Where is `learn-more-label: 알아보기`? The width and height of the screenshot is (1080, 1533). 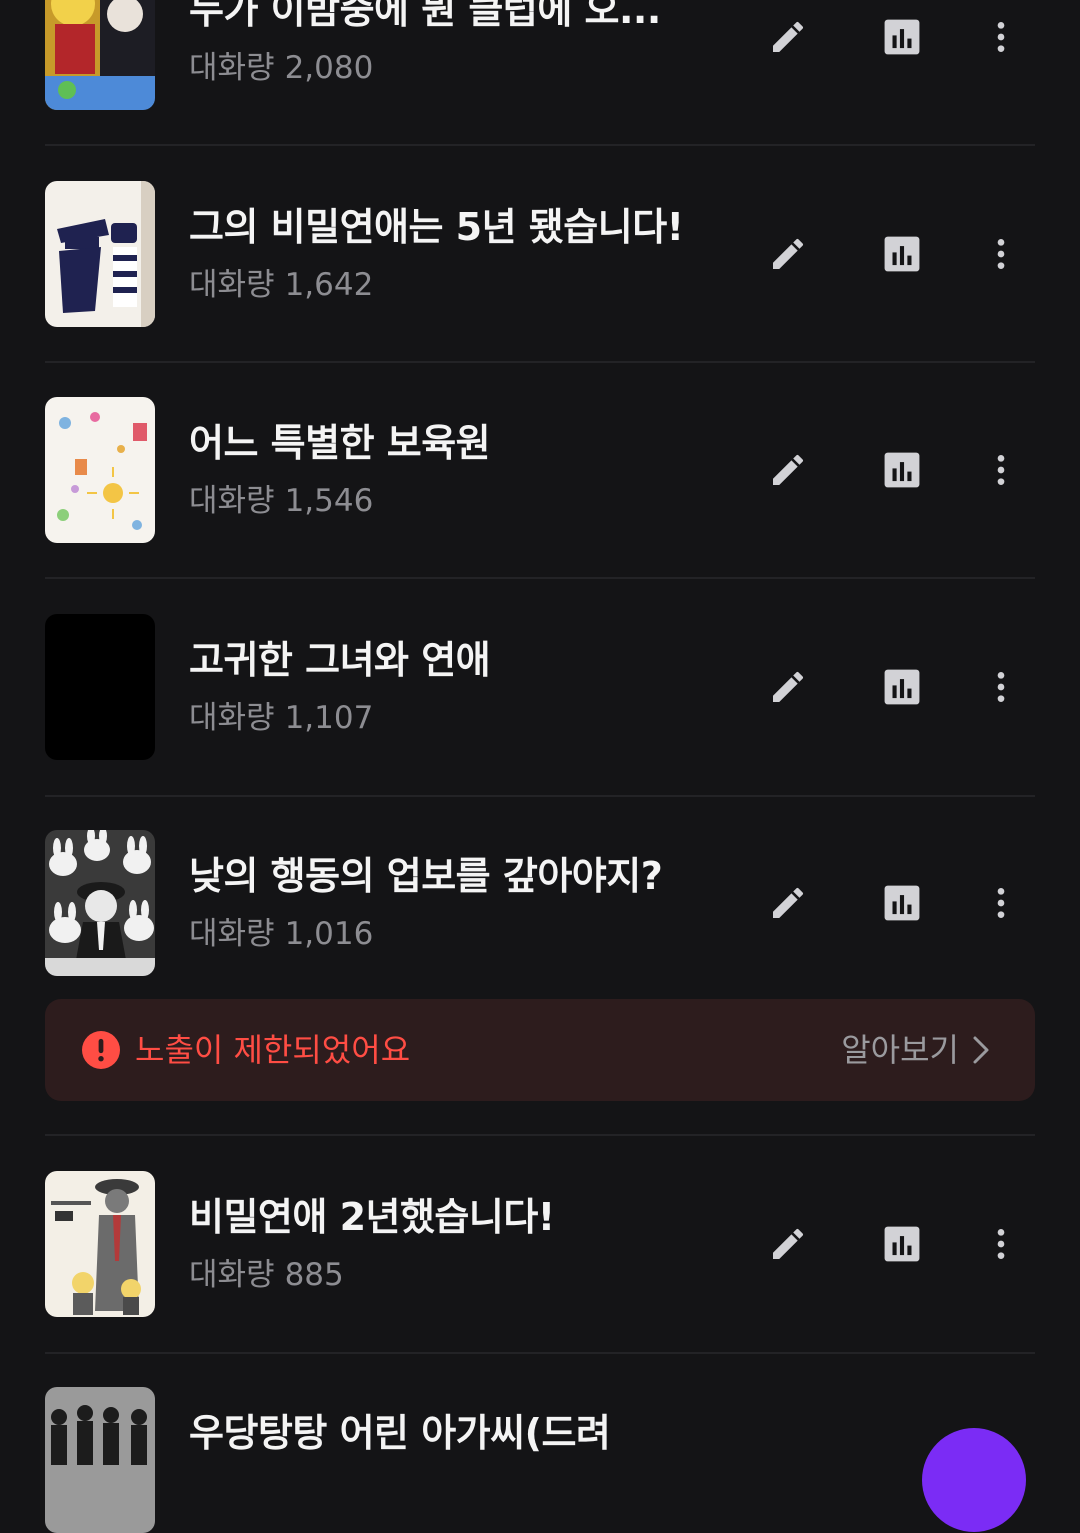
learn-more-label: 알아보기 is located at coordinates (900, 1050).